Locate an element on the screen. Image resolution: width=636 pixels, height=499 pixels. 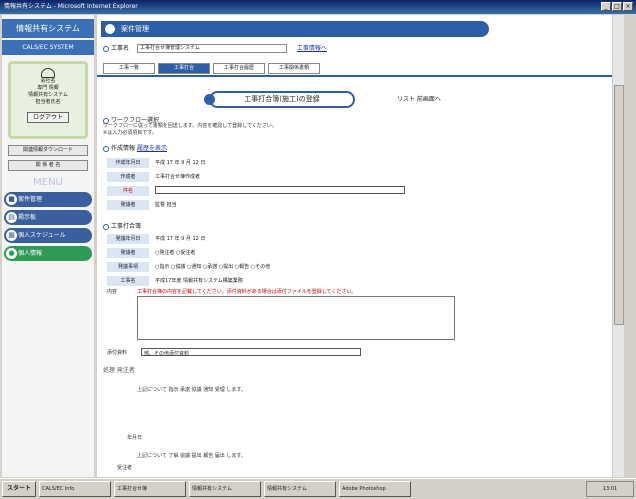
project-row: 工事名 工事打合せ簿管理システム 工事情報へ is located at coordinates (215, 48).